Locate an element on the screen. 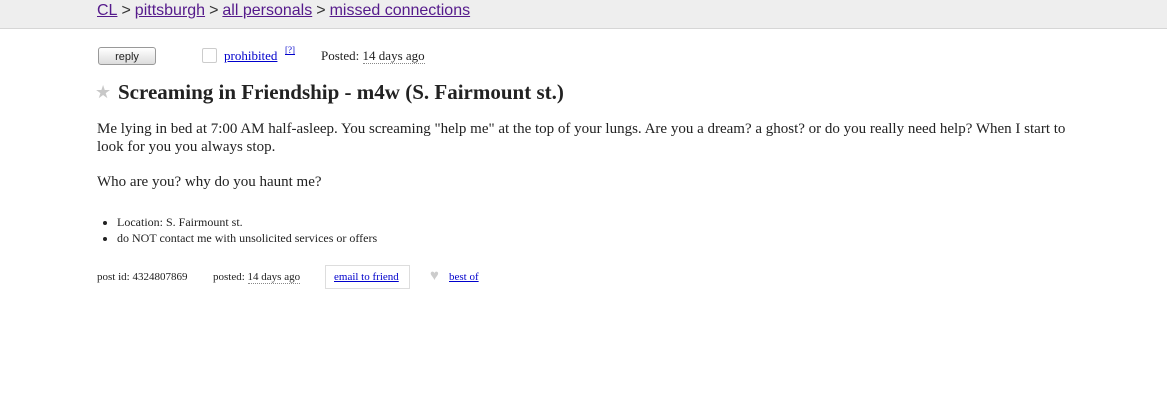  email-to-friend-box: email to friend is located at coordinates (367, 277).